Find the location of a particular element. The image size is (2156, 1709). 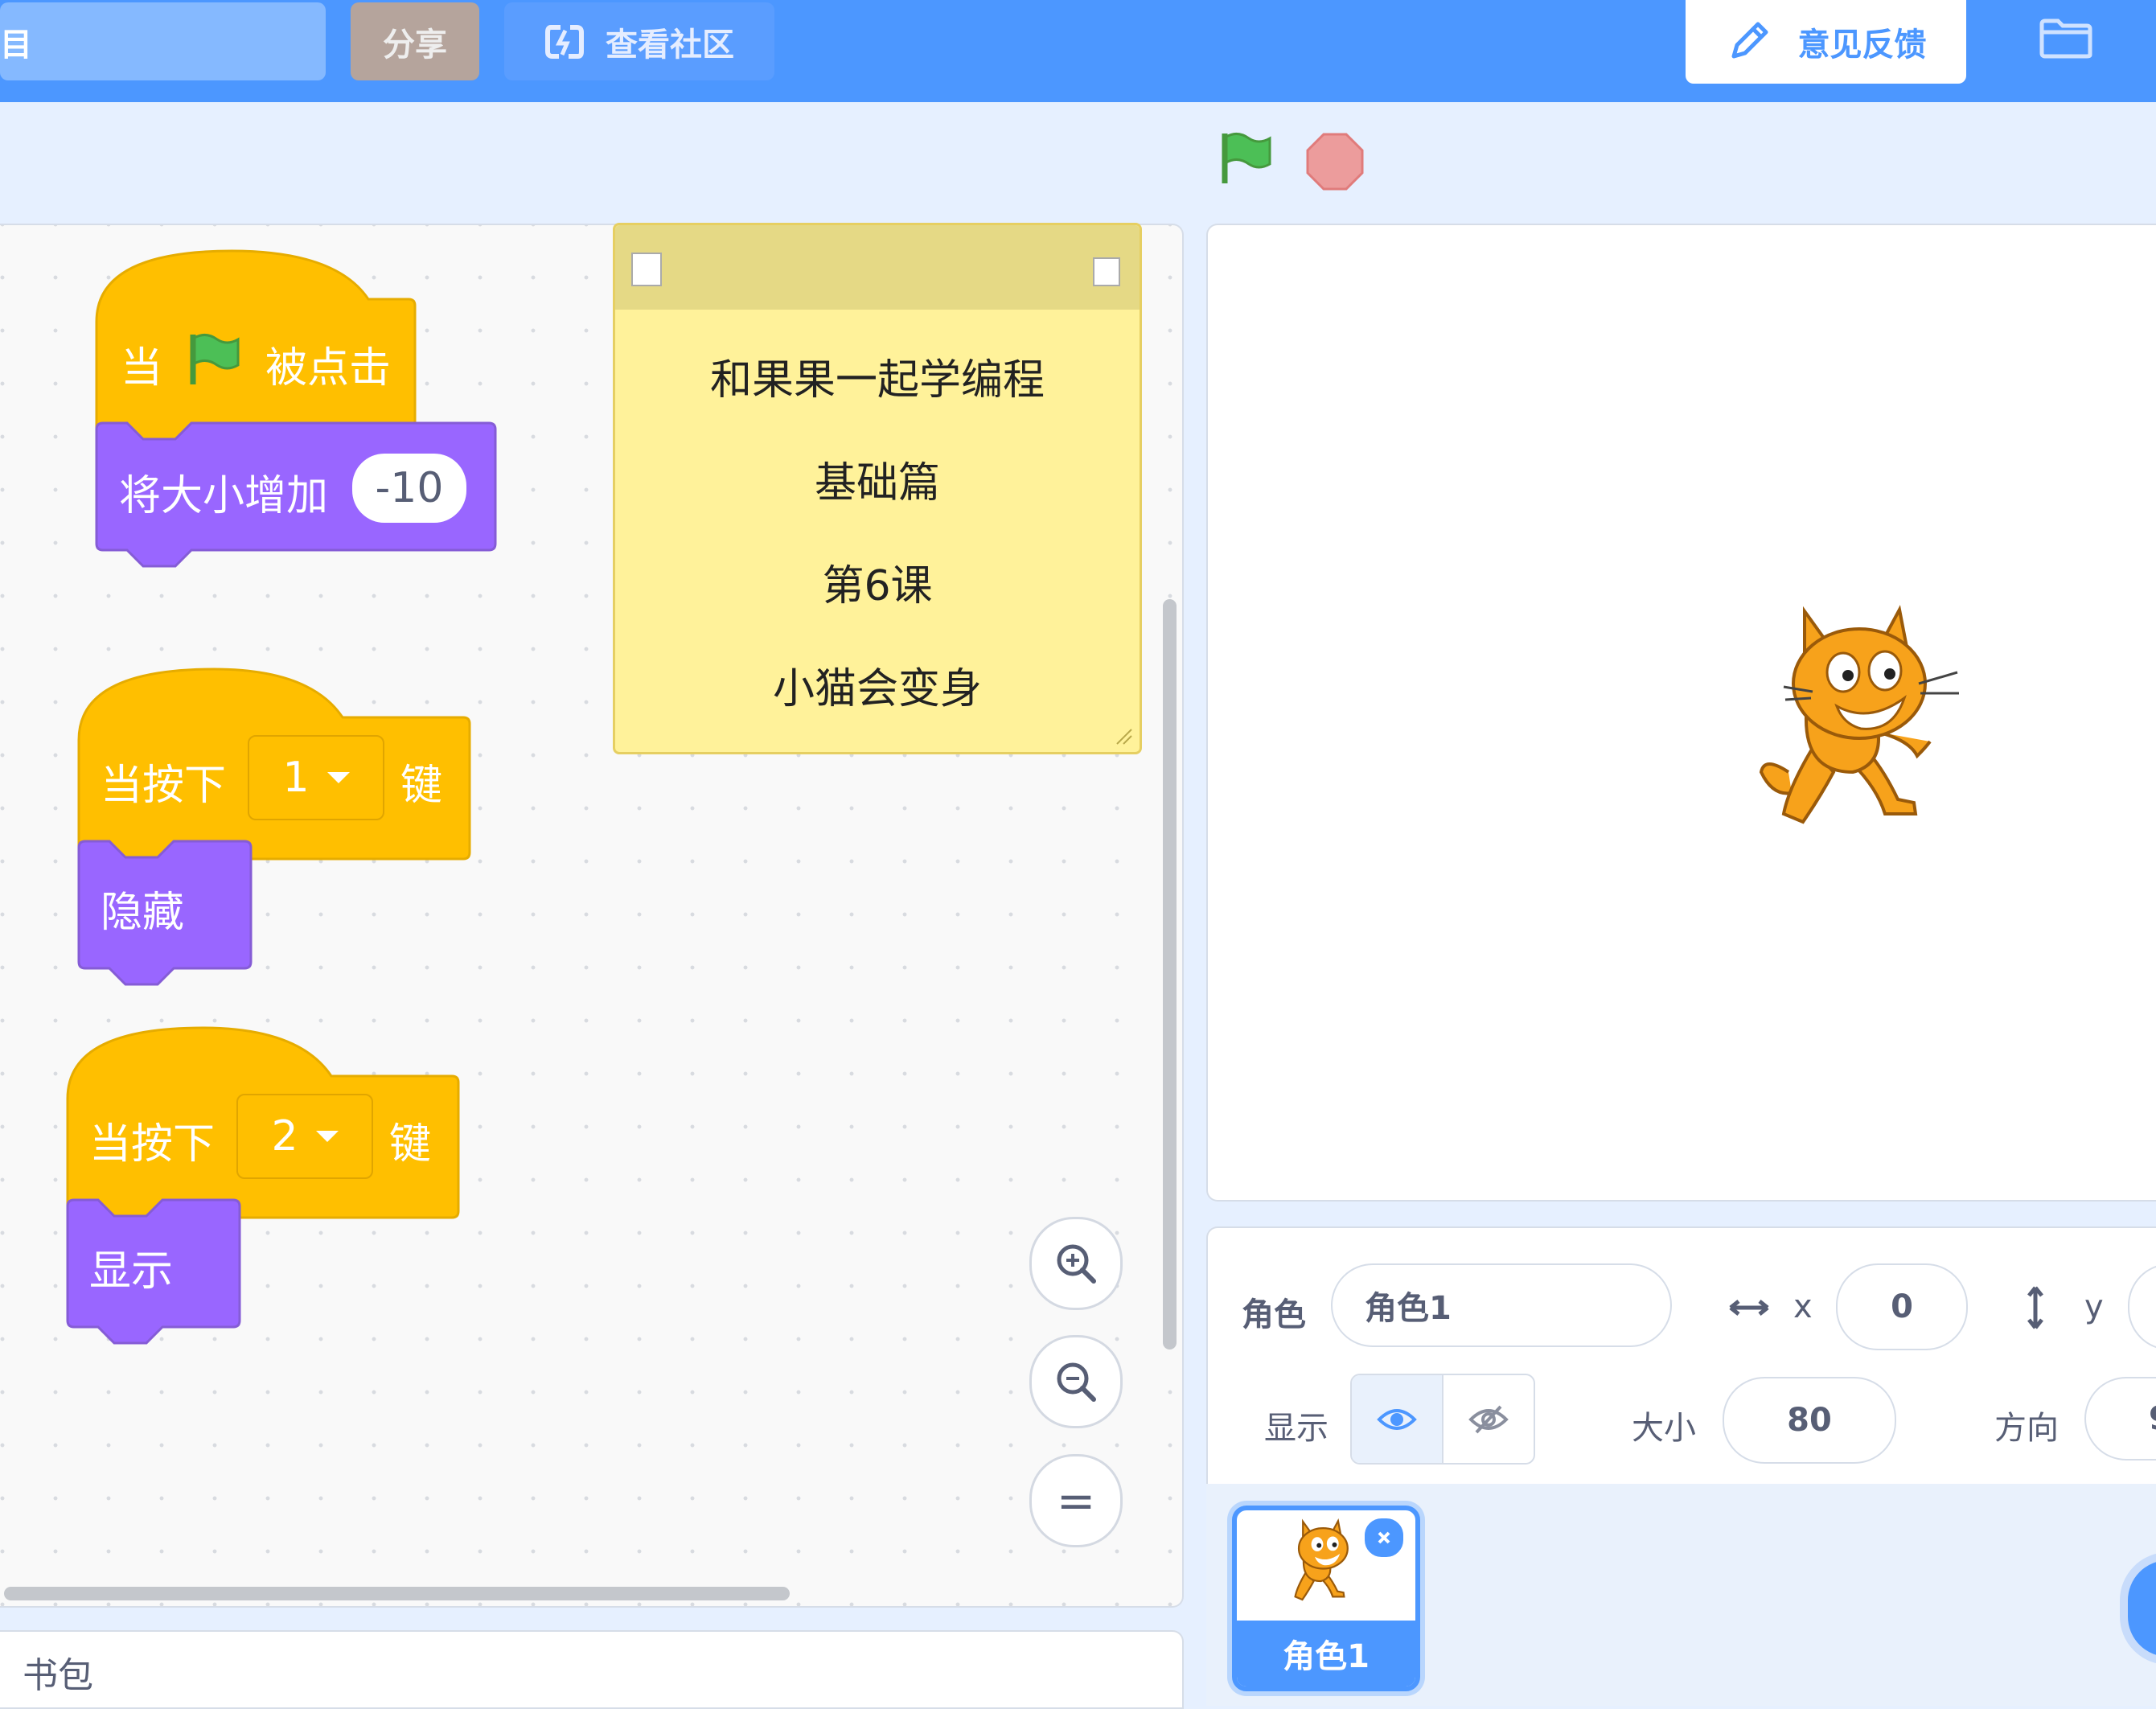

backpack: 书包 is located at coordinates (592, 1669).